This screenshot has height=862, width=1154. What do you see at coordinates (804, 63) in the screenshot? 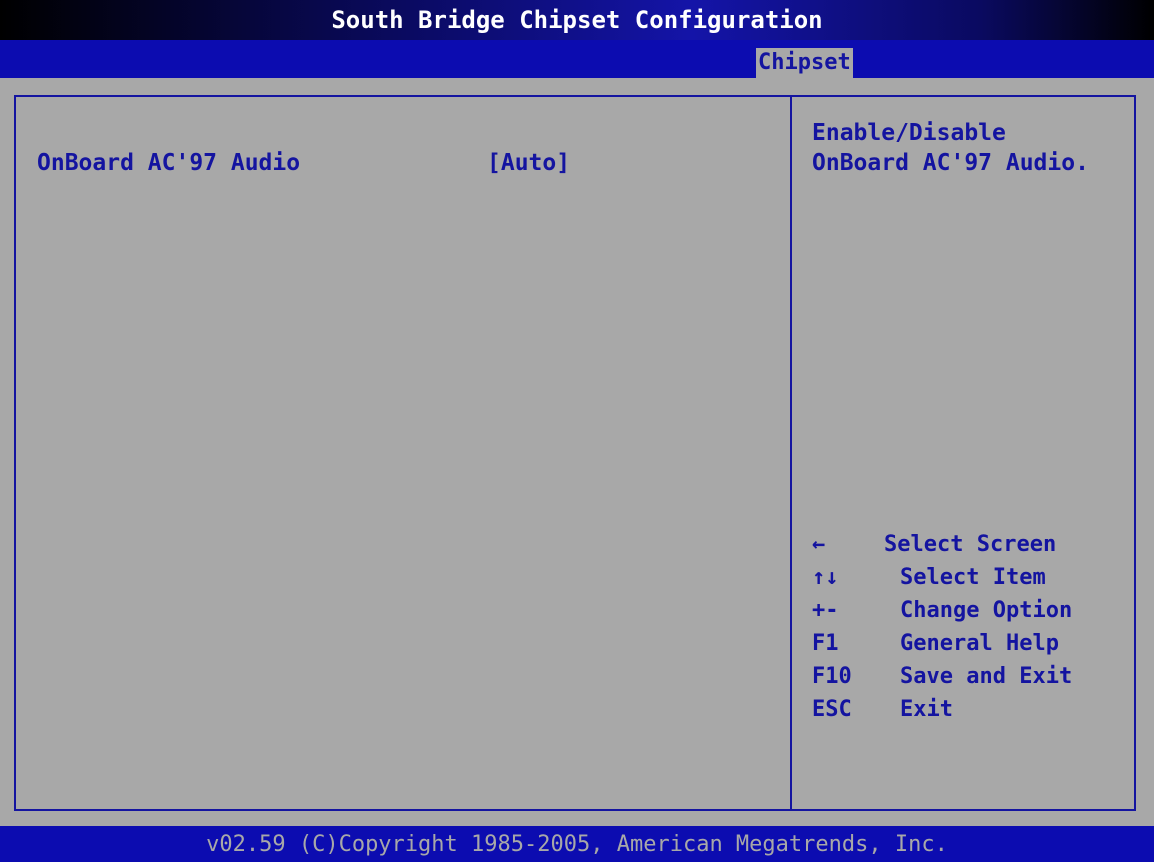
I see `tab-chipset: Chipset` at bounding box center [804, 63].